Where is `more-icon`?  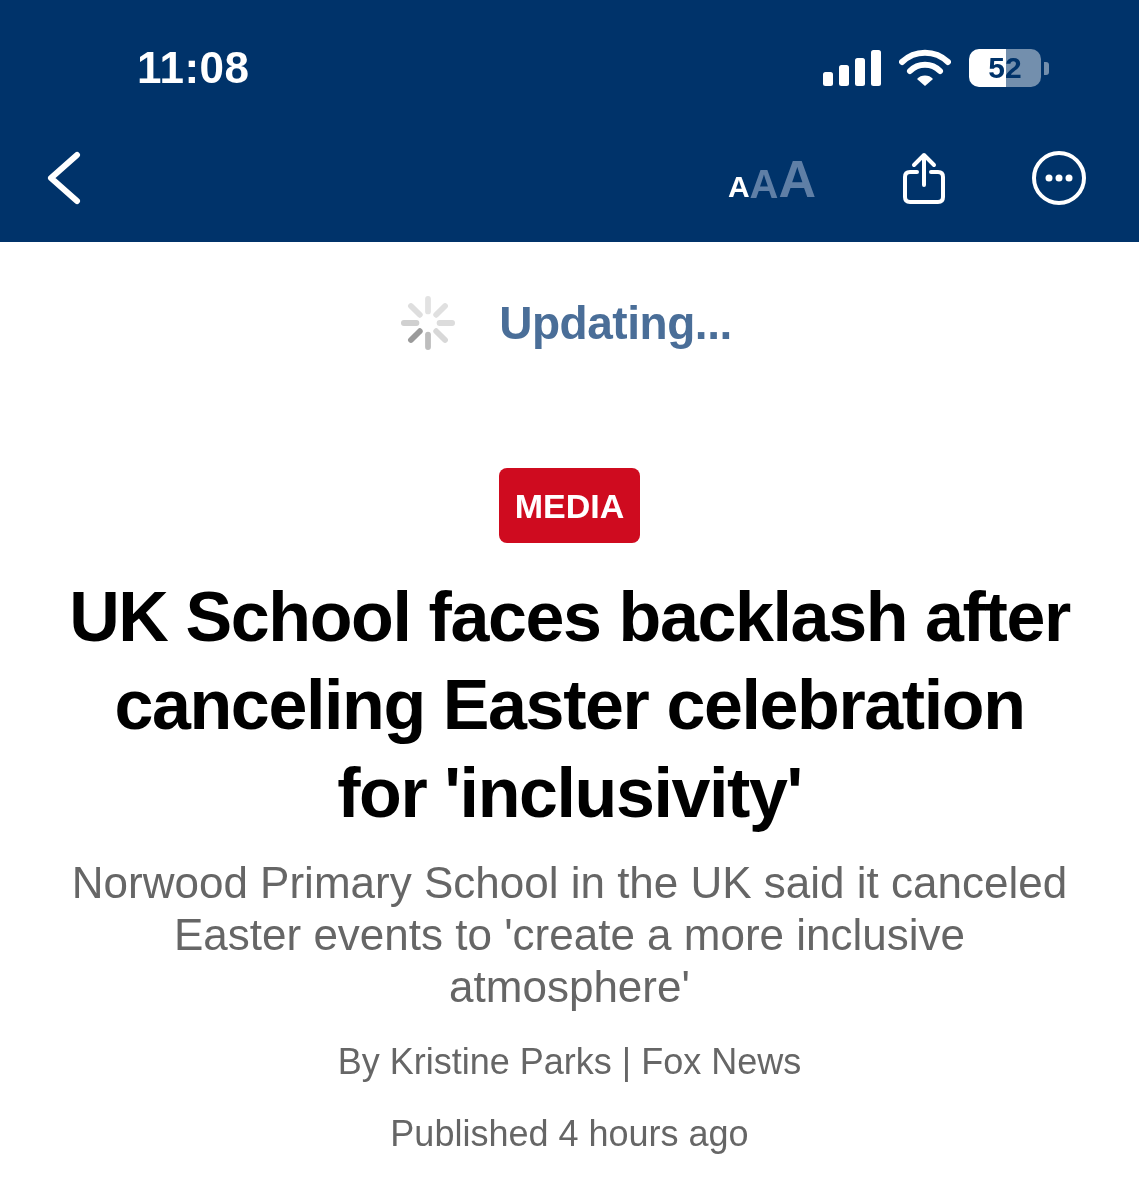
more-icon is located at coordinates (1059, 178).